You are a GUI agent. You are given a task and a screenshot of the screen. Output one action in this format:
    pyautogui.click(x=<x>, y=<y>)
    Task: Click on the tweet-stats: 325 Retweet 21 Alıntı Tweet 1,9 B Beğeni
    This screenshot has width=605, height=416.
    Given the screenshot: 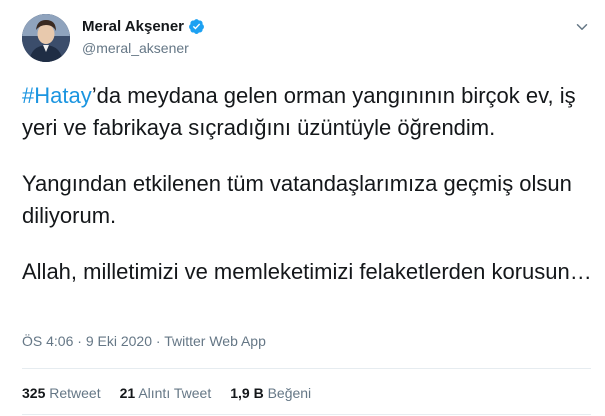 What is the action you would take?
    pyautogui.click(x=166, y=393)
    